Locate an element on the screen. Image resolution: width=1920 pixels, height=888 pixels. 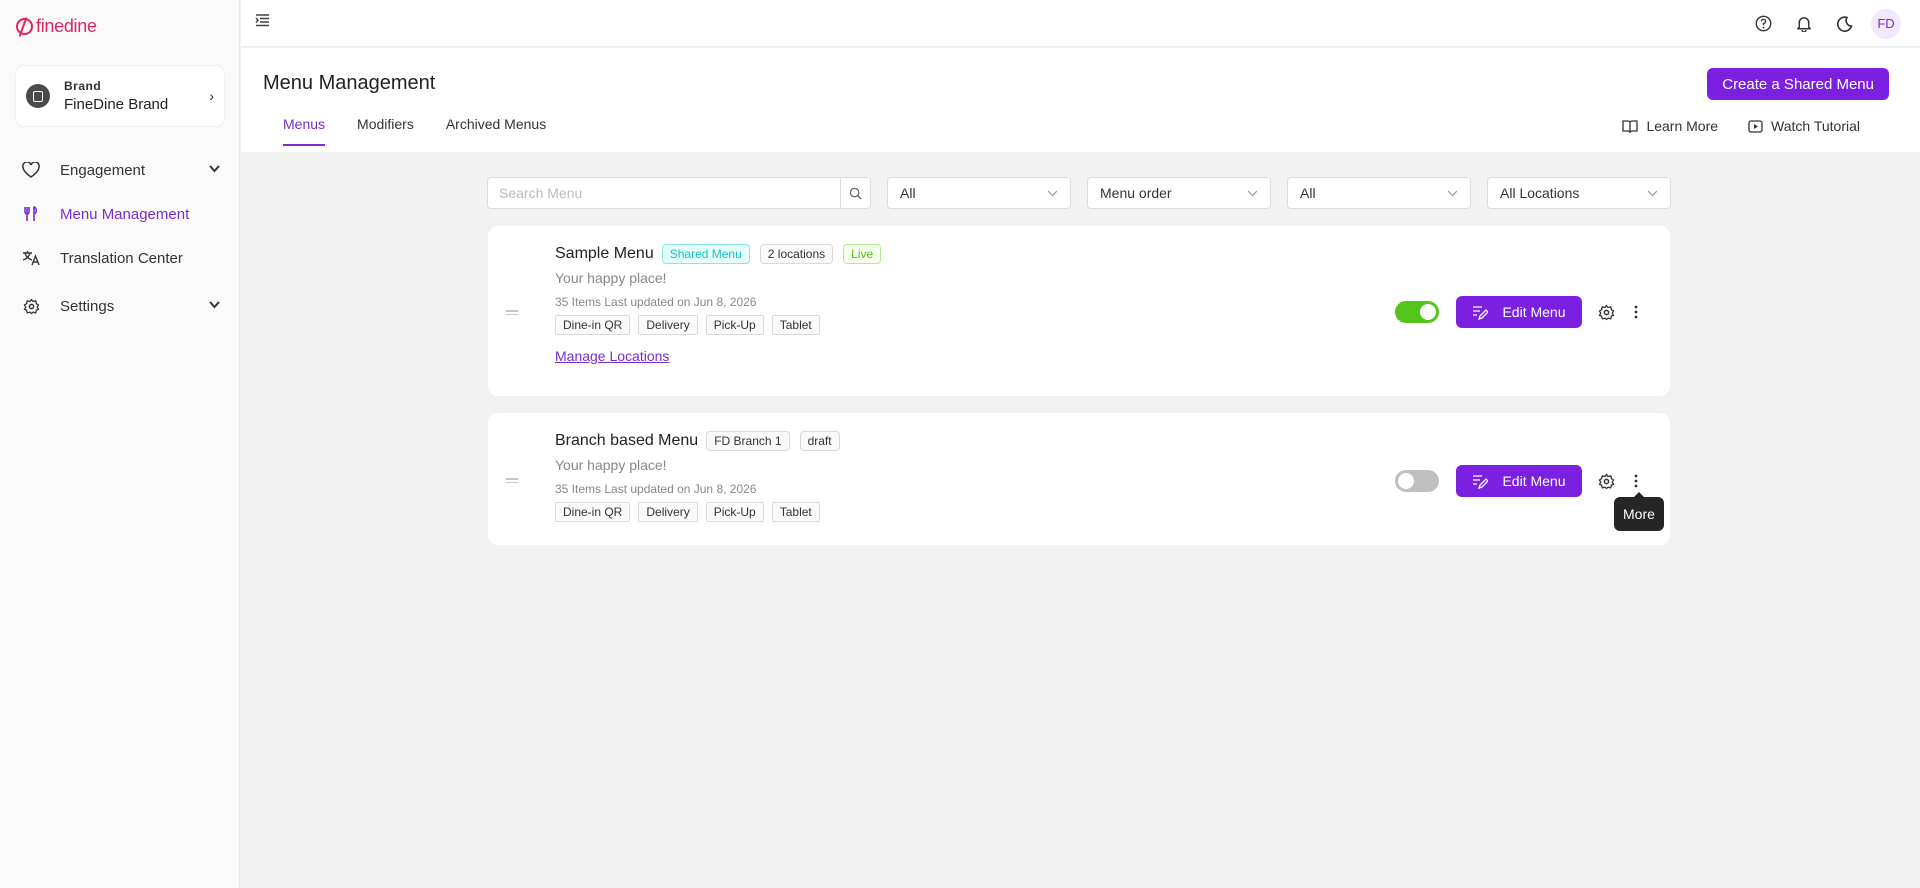
tab-menus: Menus is located at coordinates (304, 131).